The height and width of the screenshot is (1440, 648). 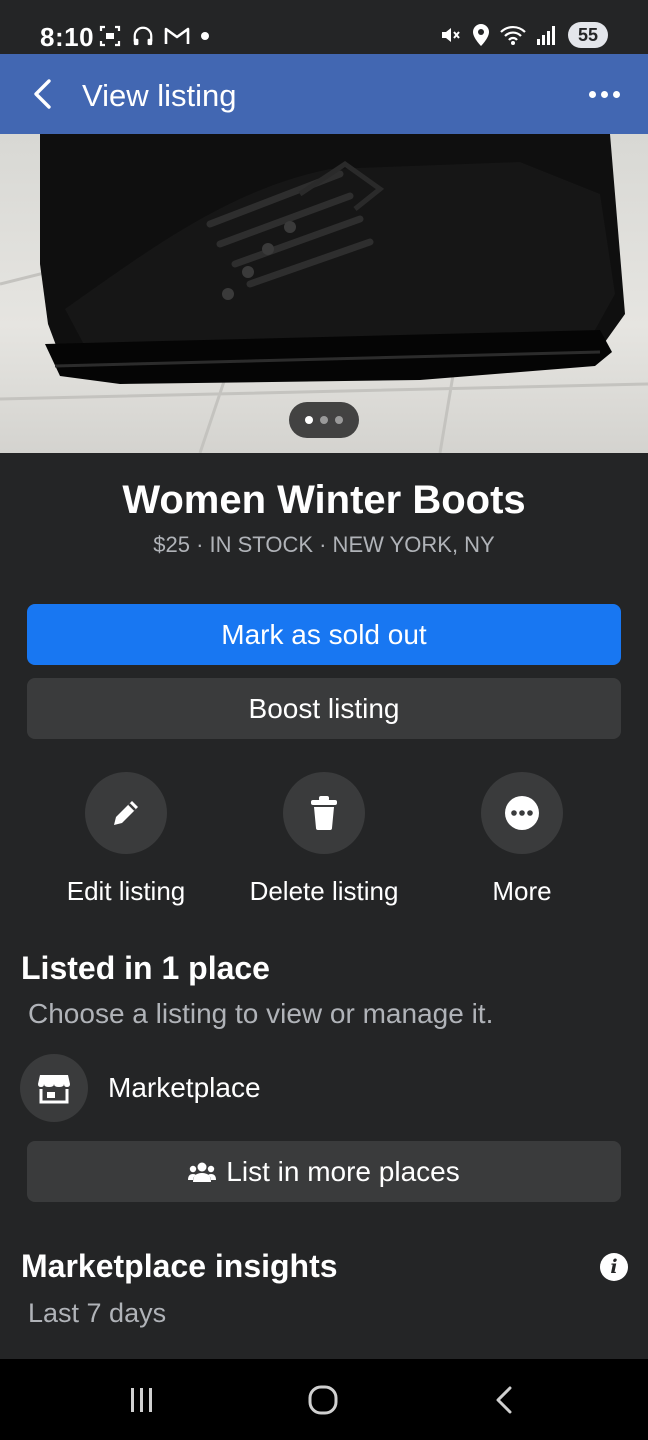 I want to click on dot-icon, so click(x=205, y=36).